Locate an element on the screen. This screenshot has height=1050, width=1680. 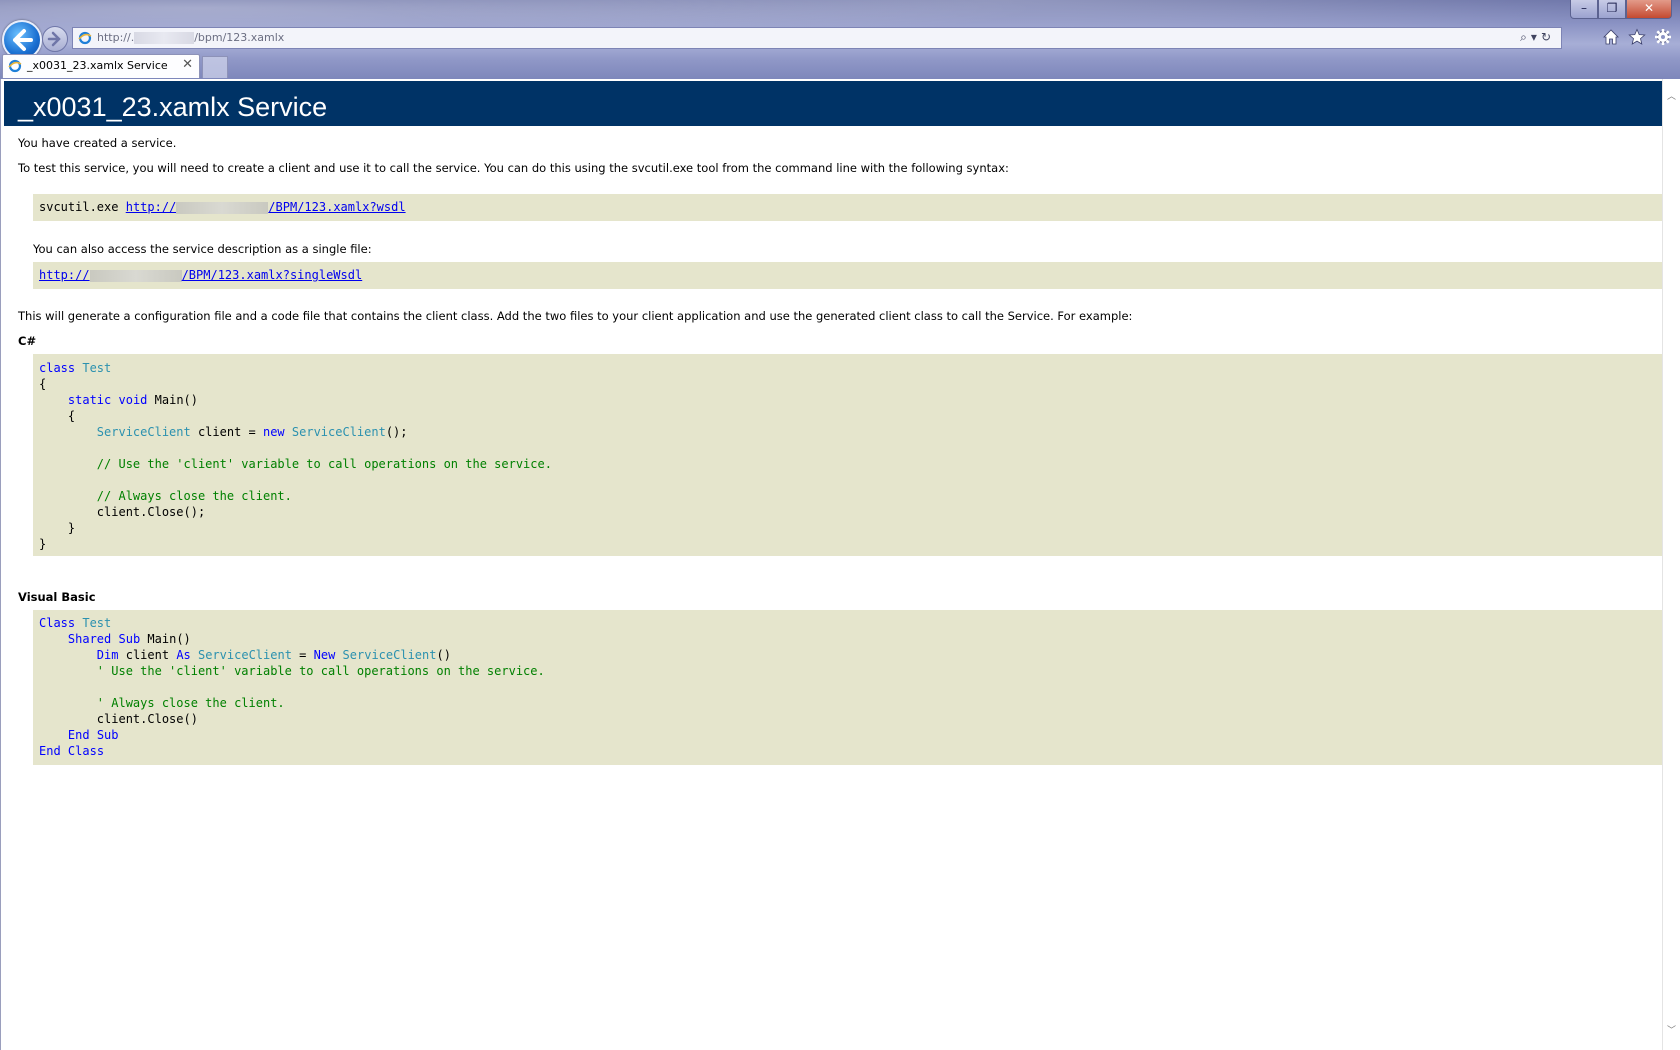
tab-active: _x0031_23.xamlx Service ✕ is located at coordinates (101, 66).